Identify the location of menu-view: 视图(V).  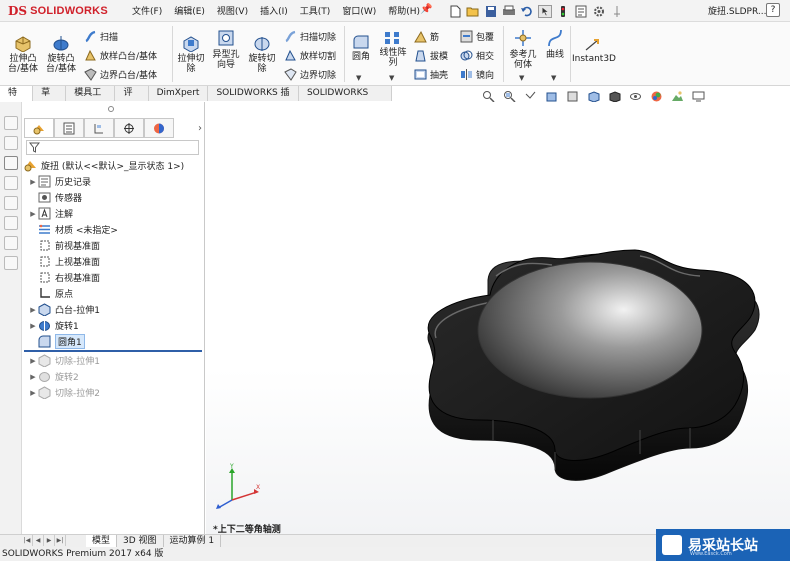
(232, 10).